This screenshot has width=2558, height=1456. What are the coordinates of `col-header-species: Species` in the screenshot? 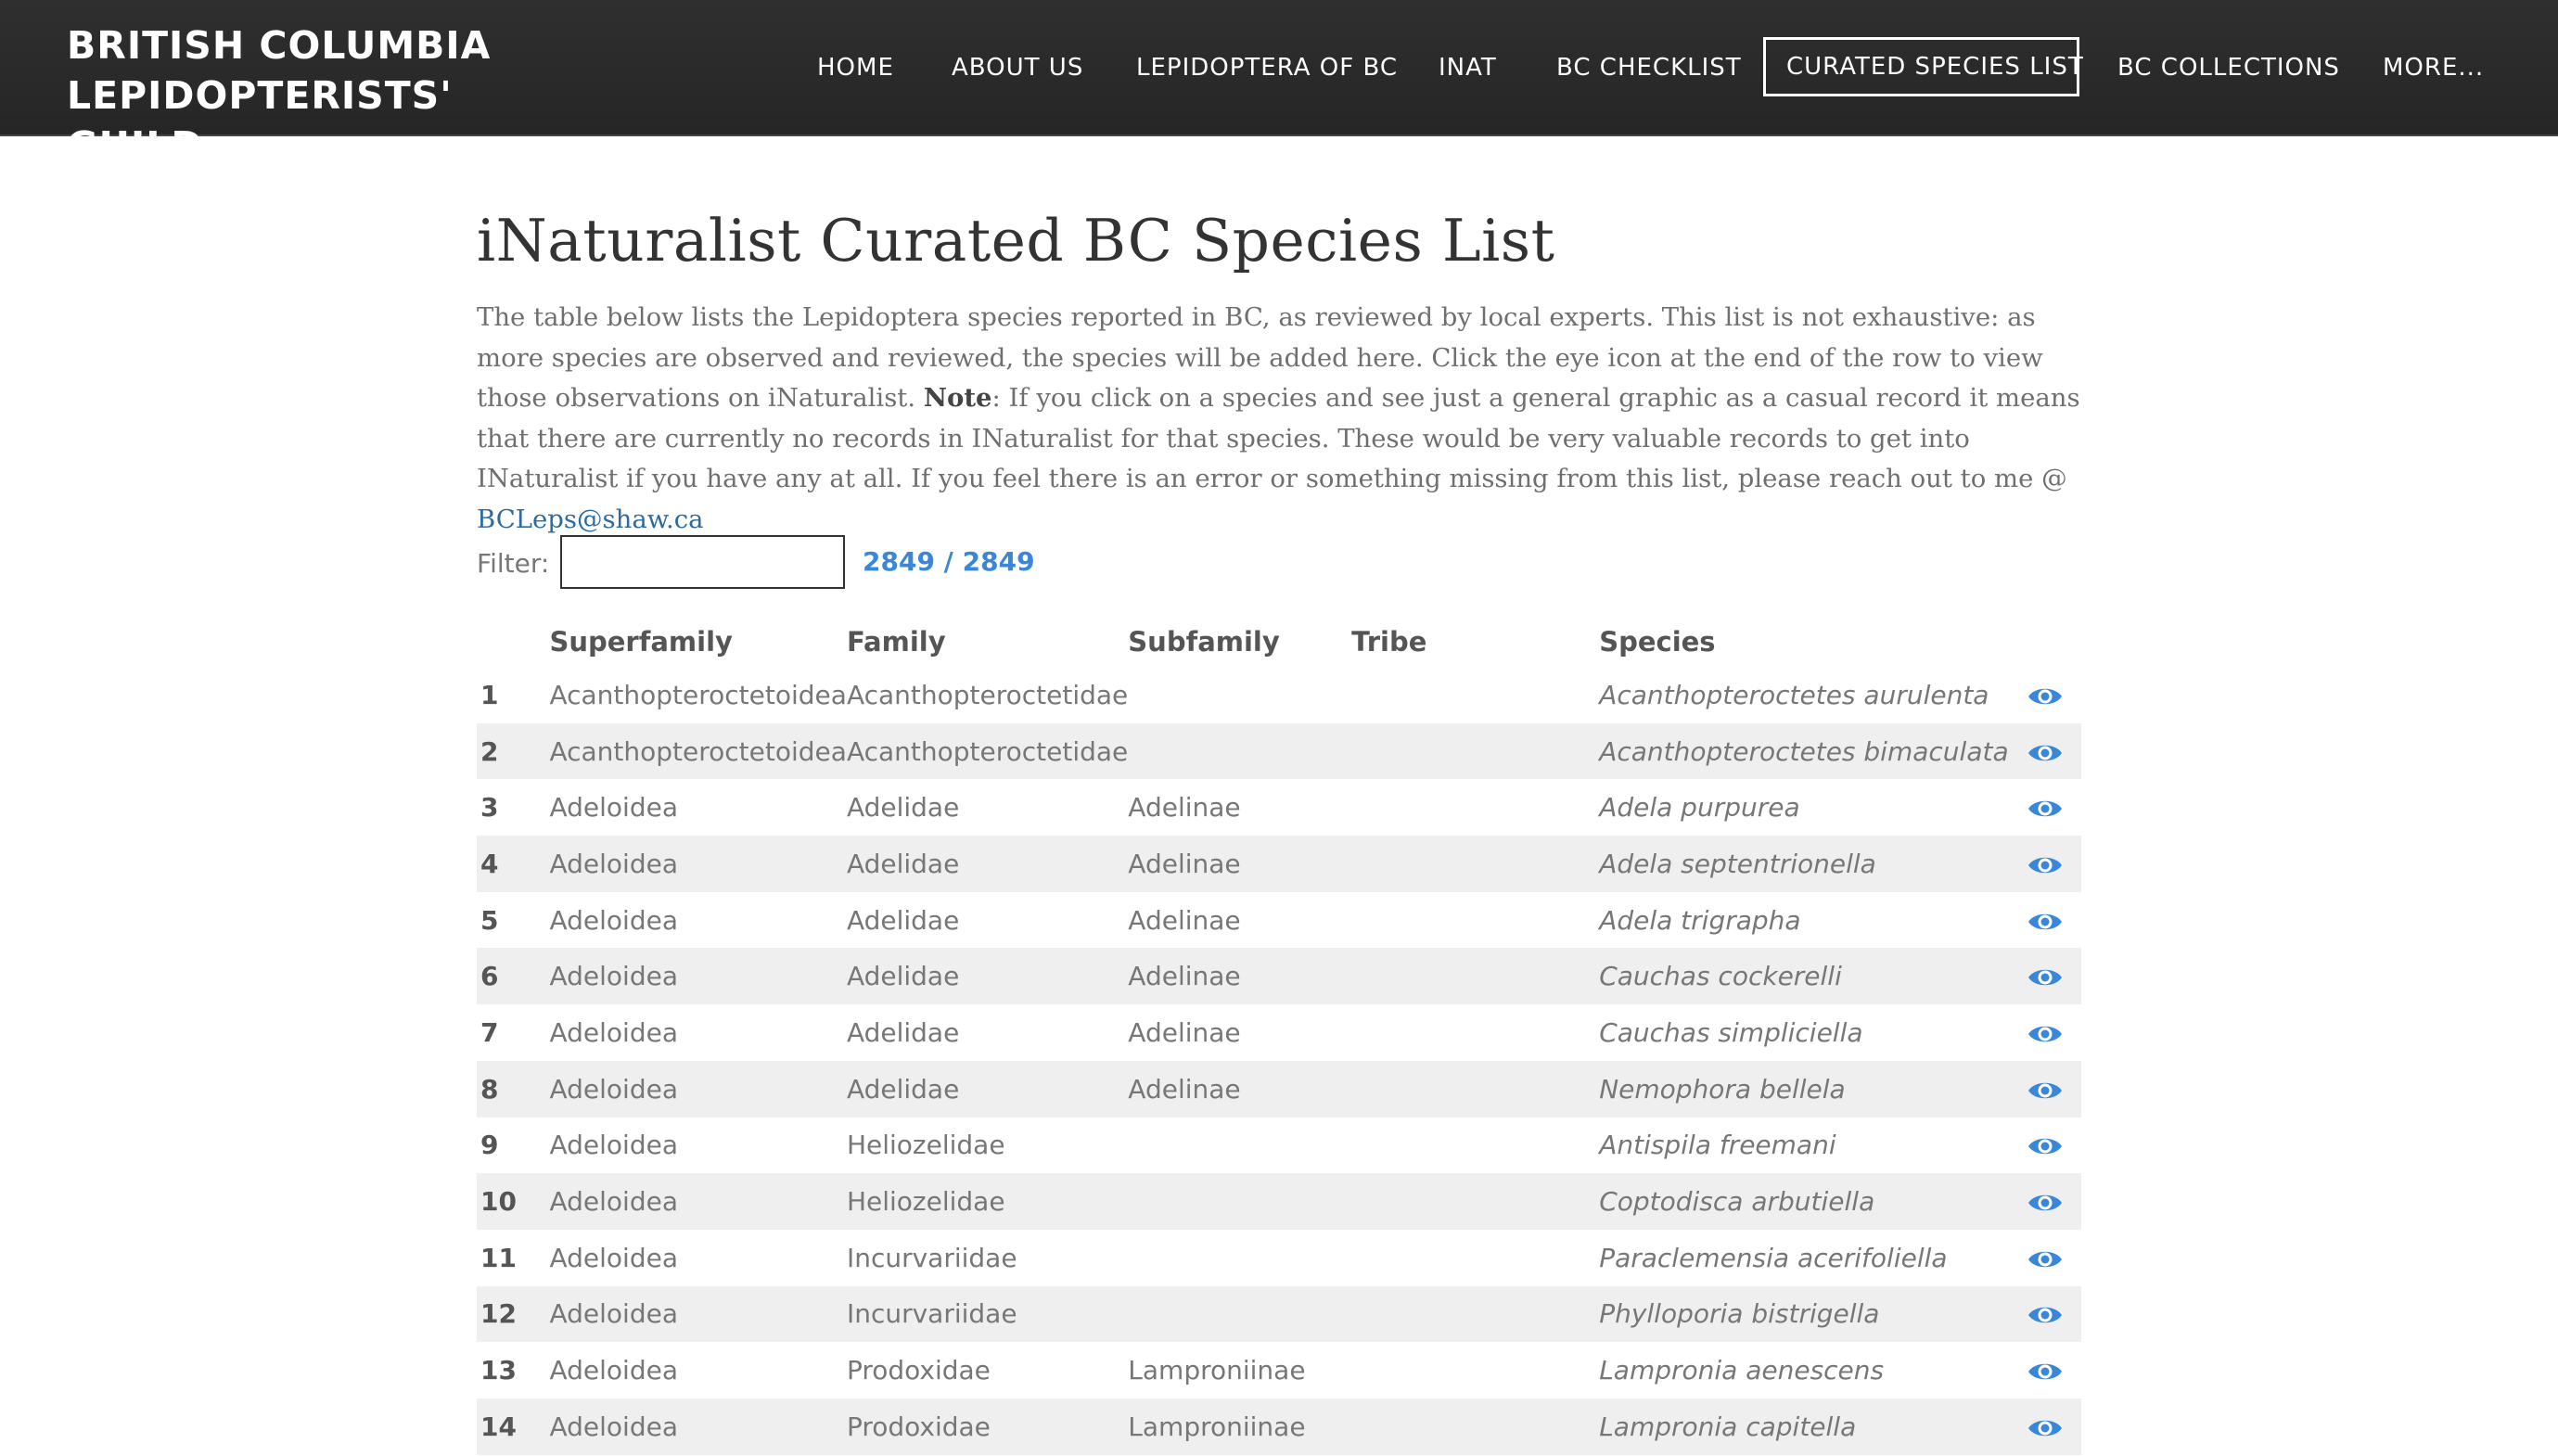 It's located at (1803, 642).